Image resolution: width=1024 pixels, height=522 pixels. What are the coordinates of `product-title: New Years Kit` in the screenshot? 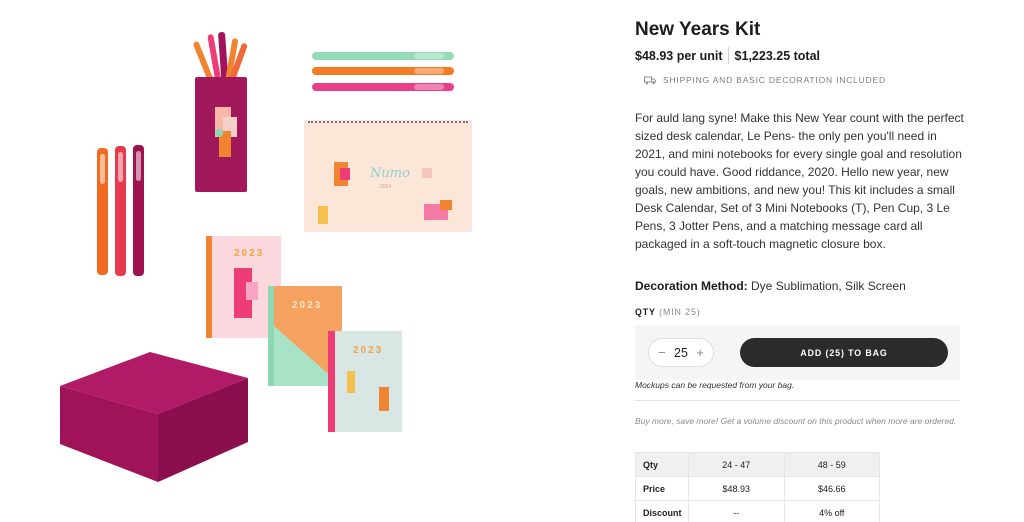 It's located at (698, 29).